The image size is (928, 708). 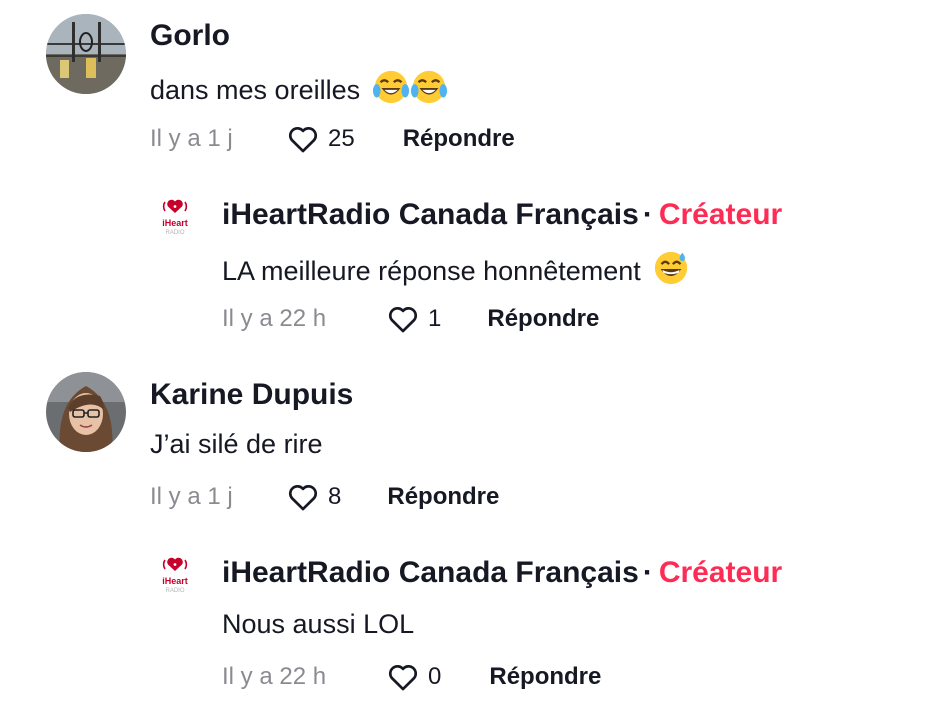 I want to click on reply-text: LA meilleure réponse honnêtement, so click(x=456, y=268).